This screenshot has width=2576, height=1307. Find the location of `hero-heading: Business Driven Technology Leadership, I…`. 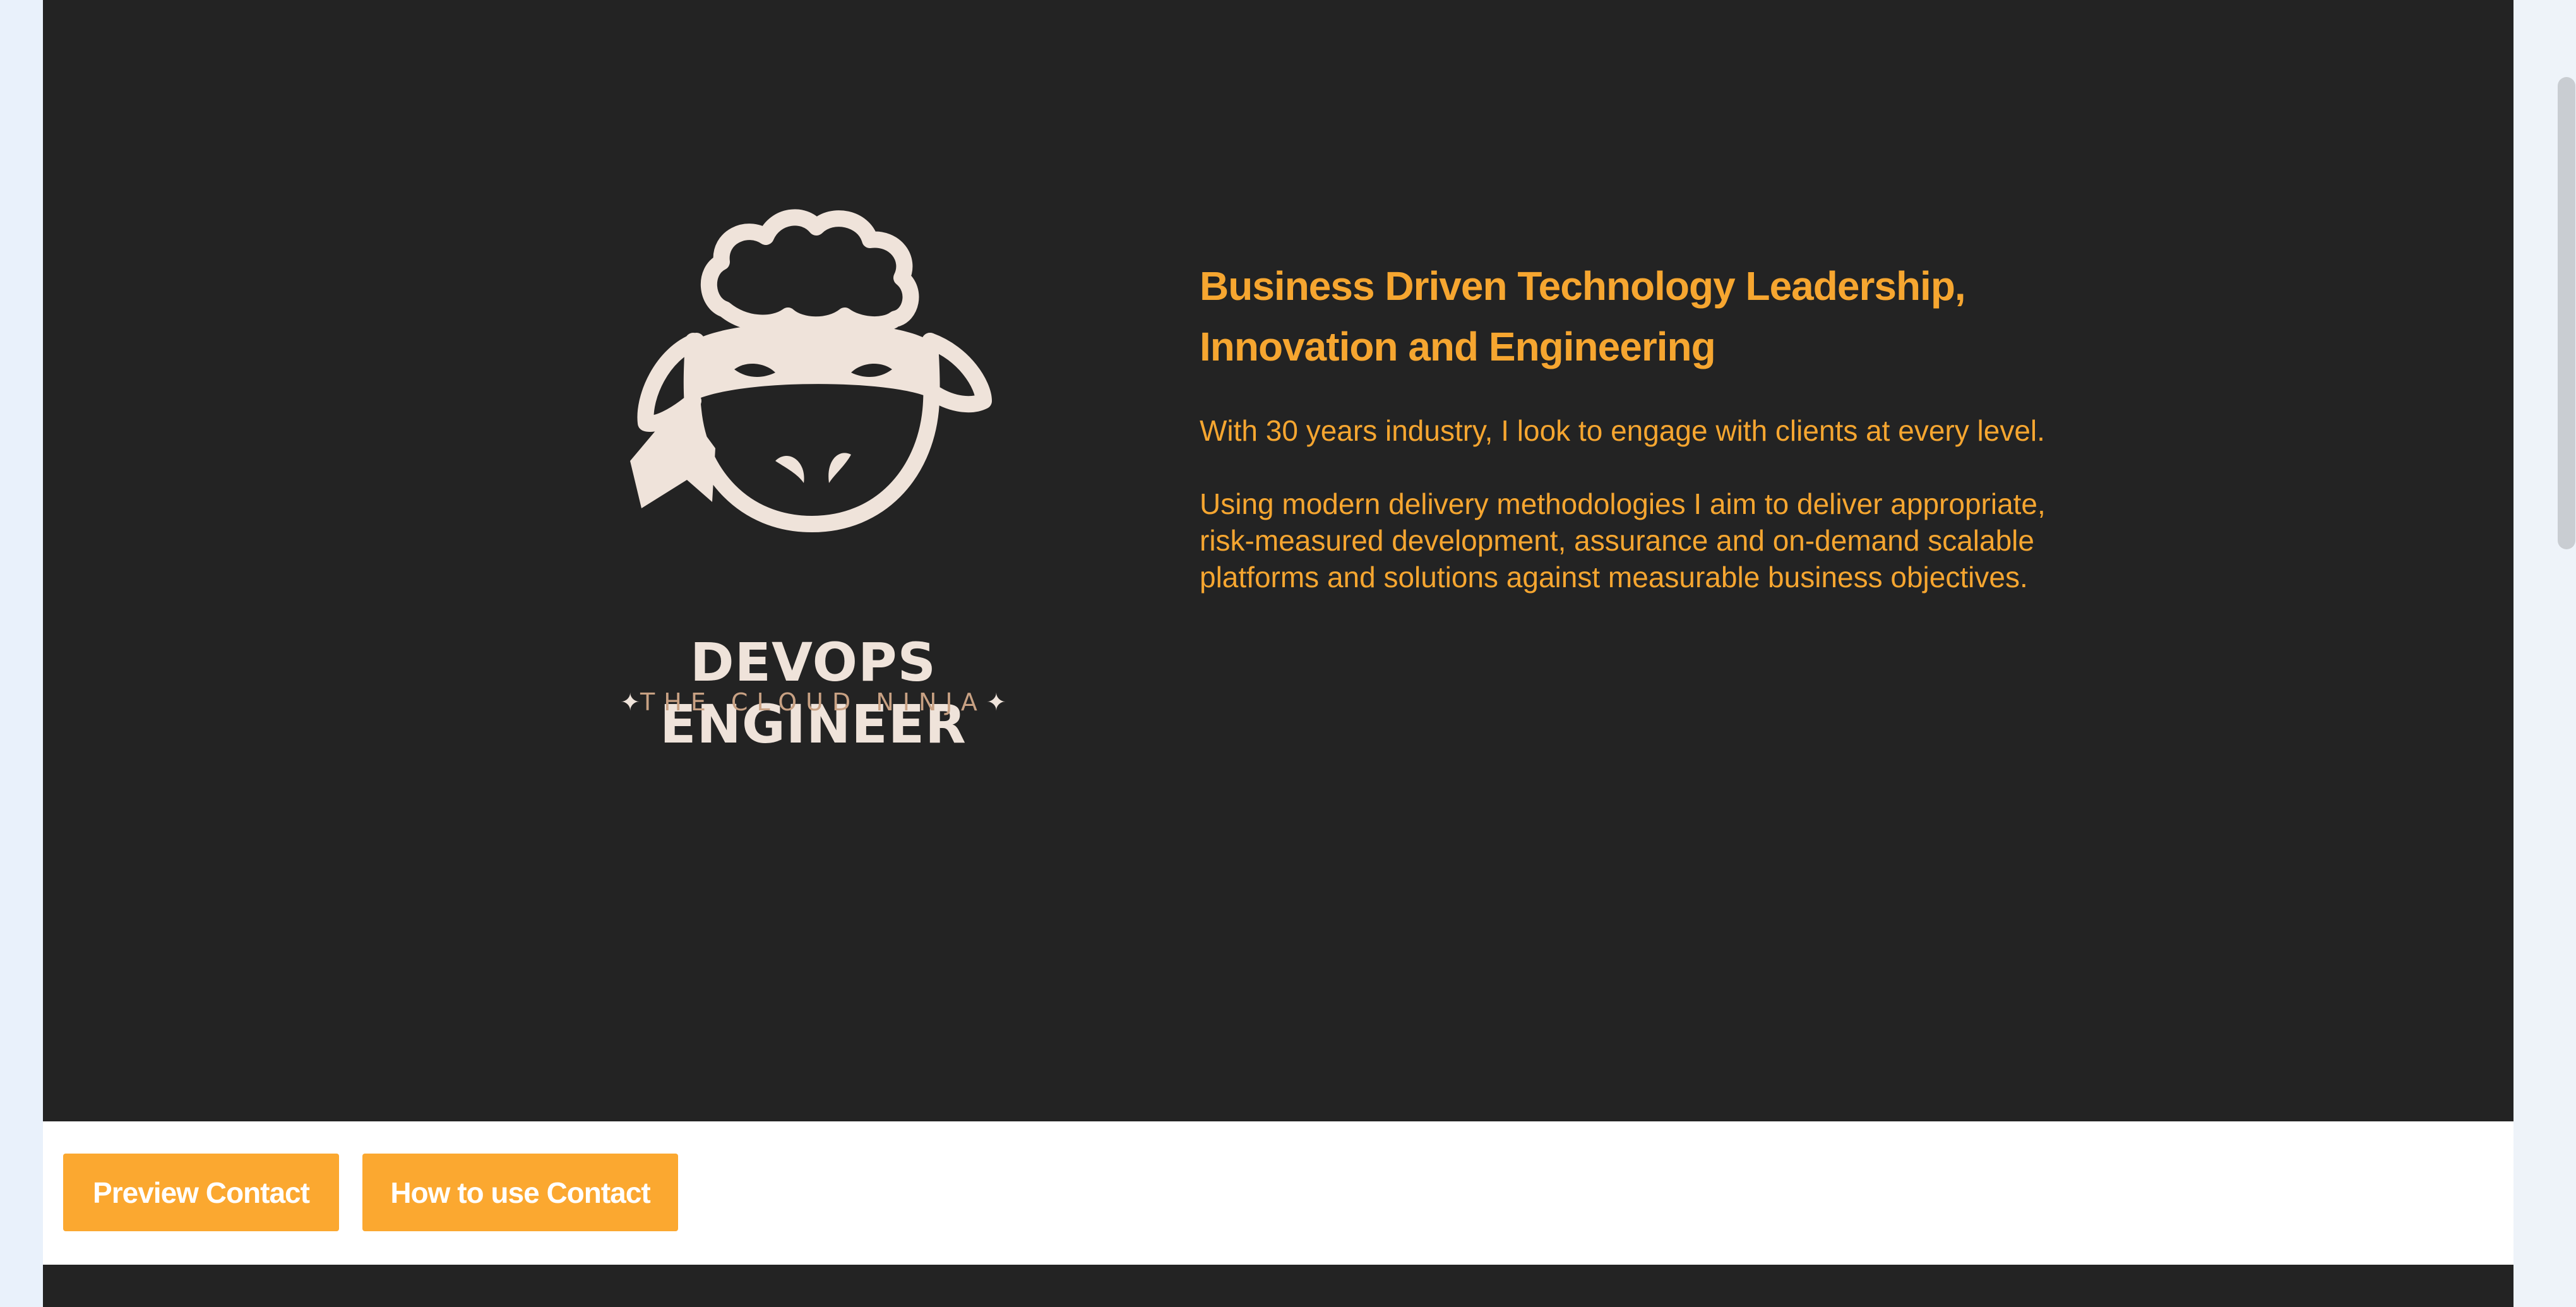

hero-heading: Business Driven Technology Leadership, I… is located at coordinates (1583, 316).